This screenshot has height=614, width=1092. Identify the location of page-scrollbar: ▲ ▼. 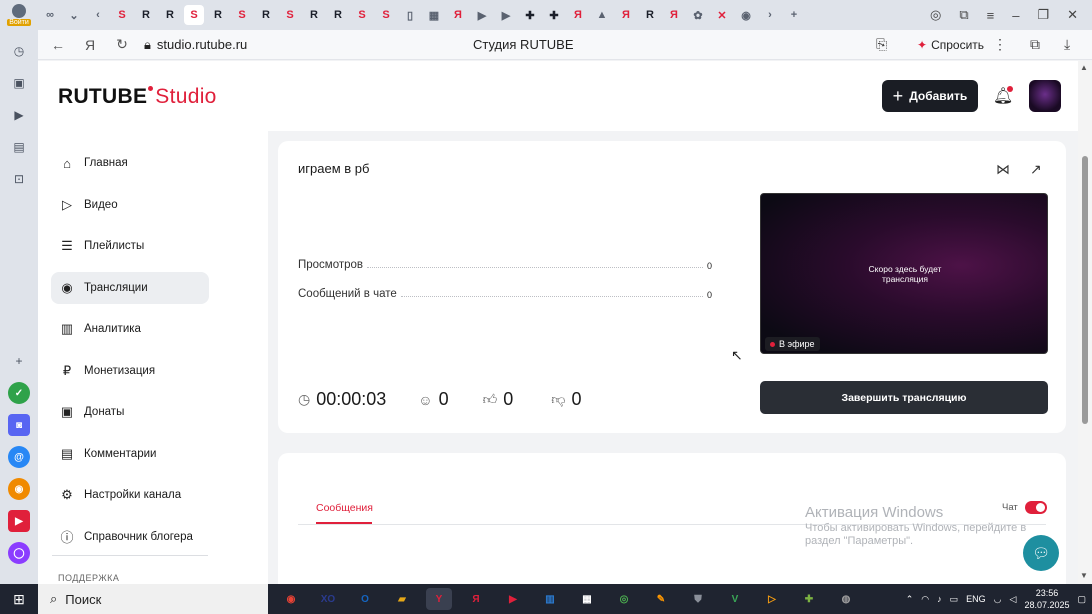
(1085, 322).